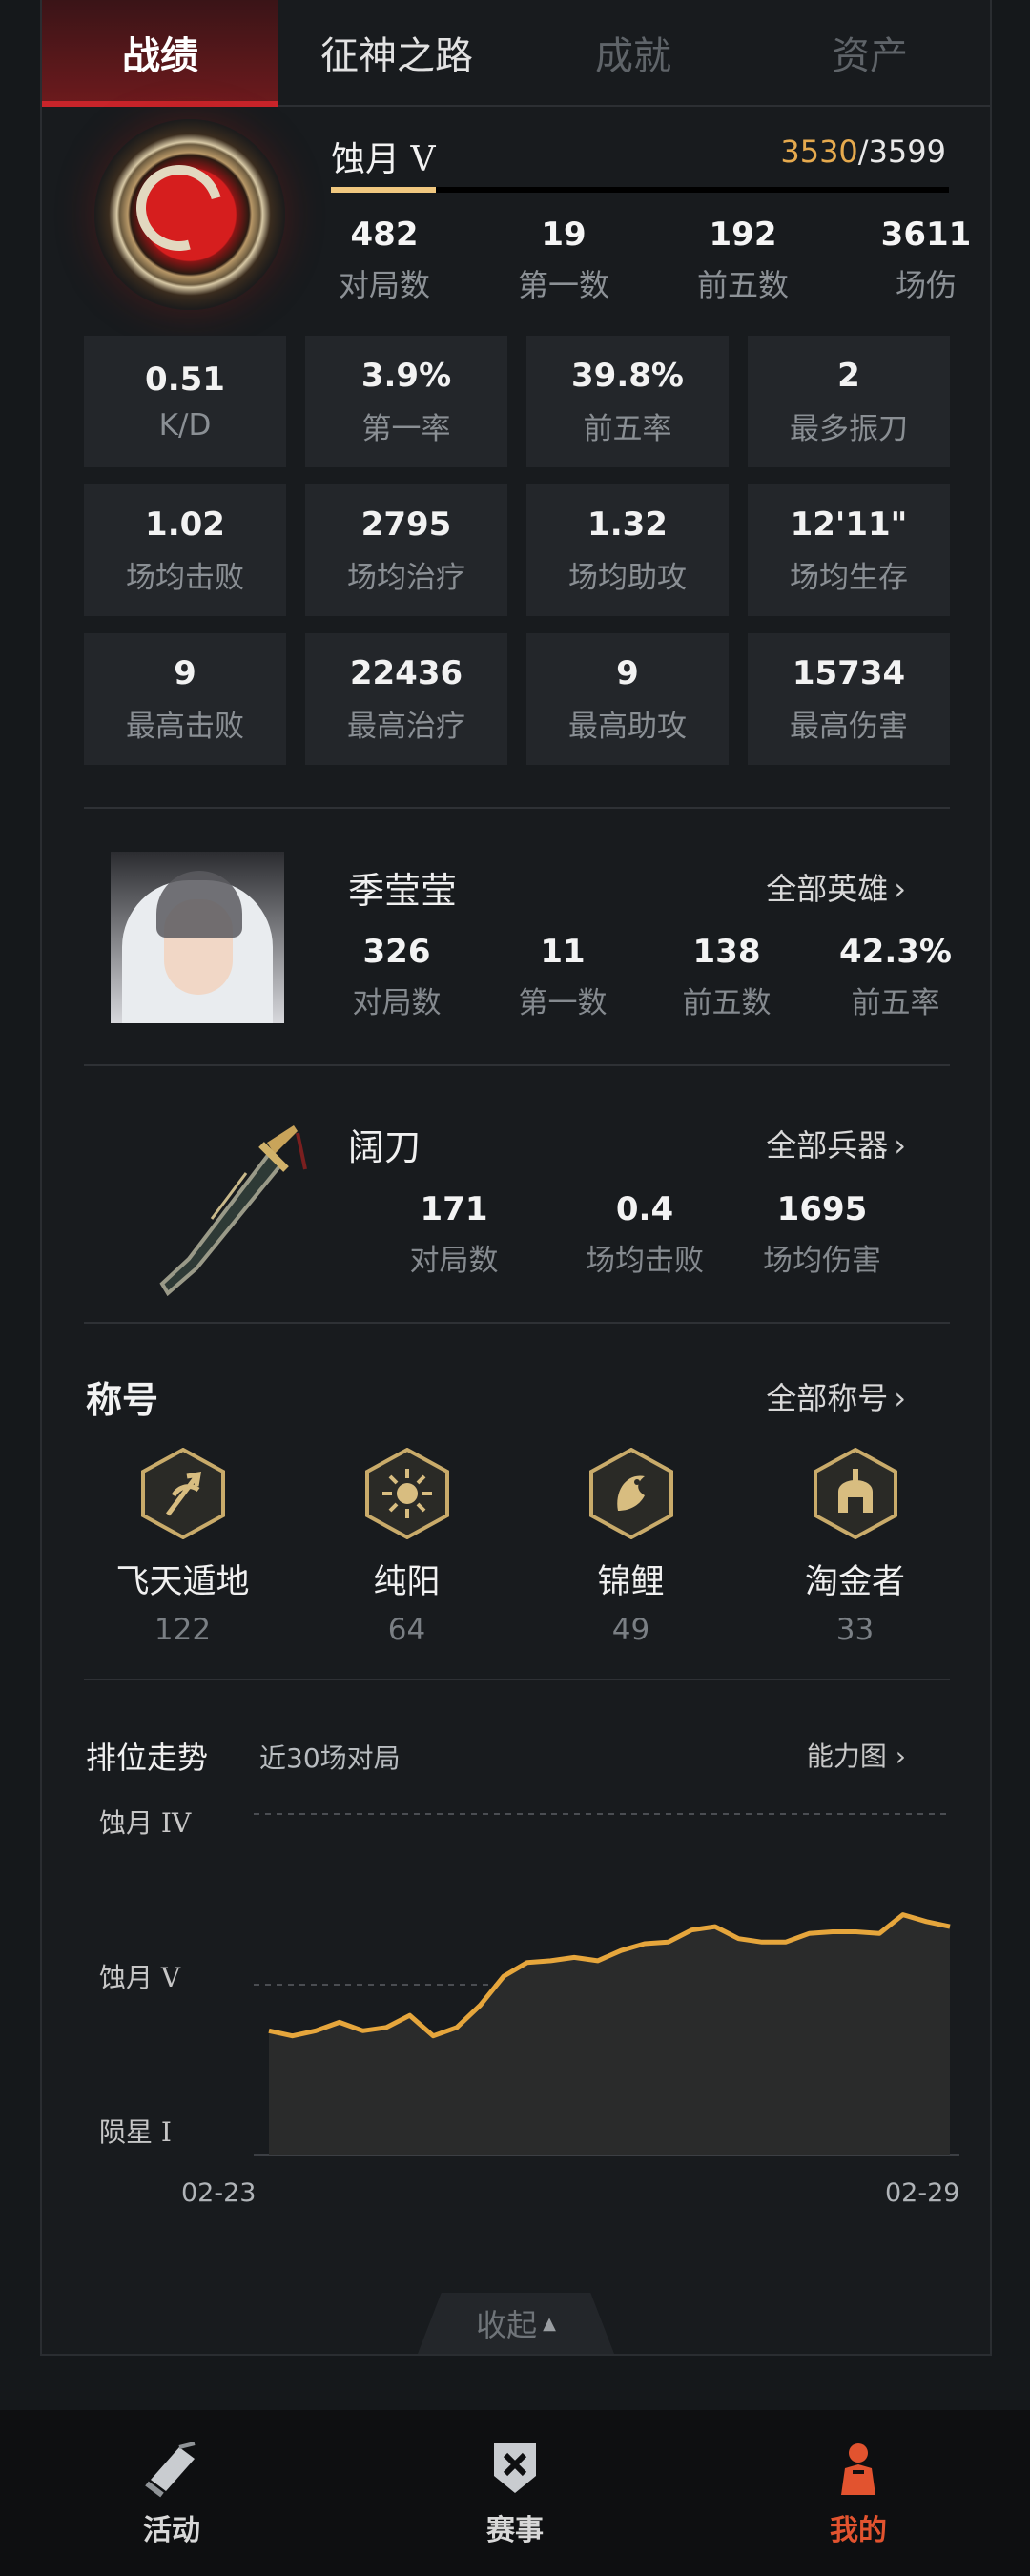  I want to click on ability-chart-link: 能力图 ›, so click(856, 1755).